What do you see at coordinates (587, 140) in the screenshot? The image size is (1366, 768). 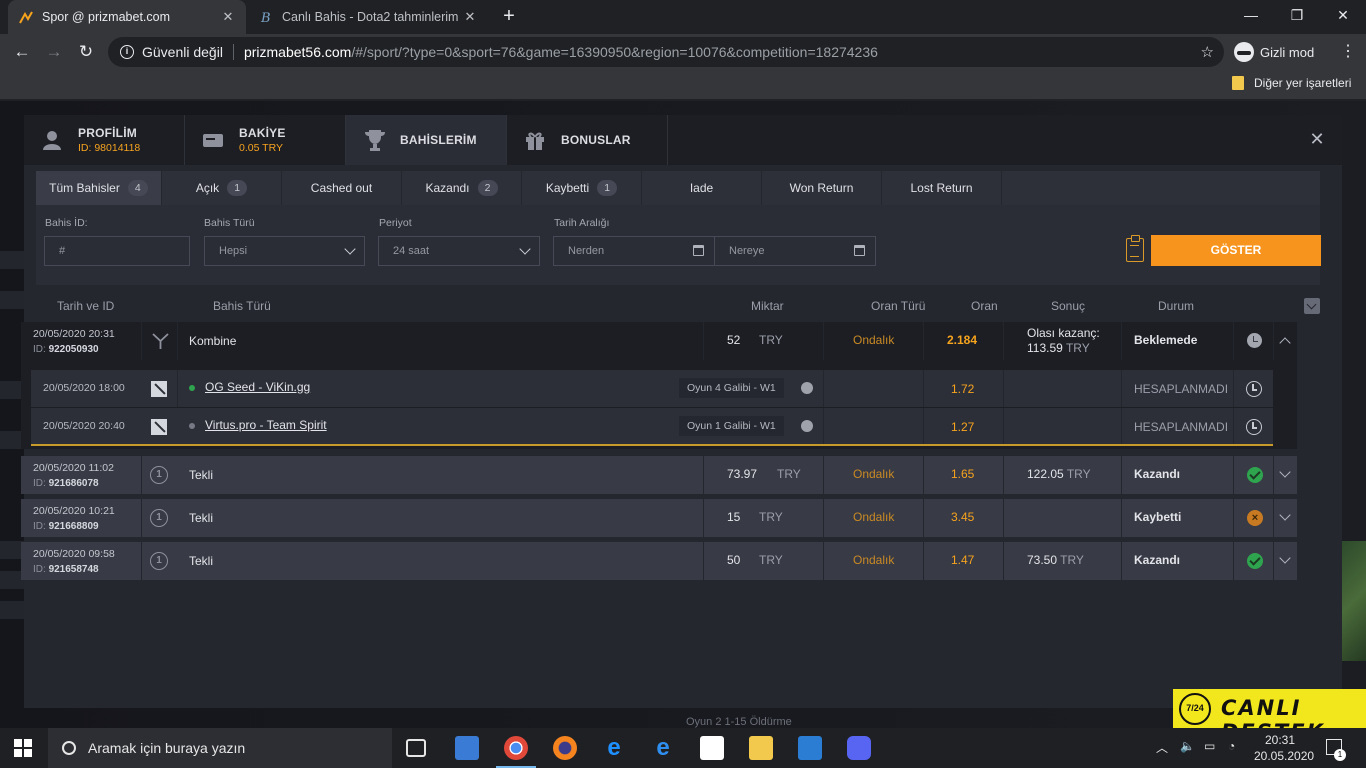 I see `tab-bonuses: BONUSLAR` at bounding box center [587, 140].